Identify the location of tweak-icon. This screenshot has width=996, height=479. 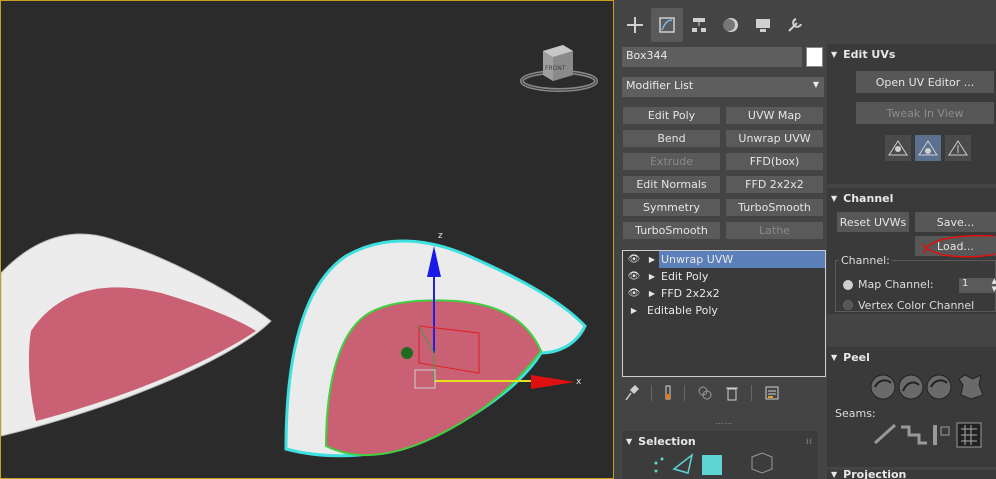
(898, 148).